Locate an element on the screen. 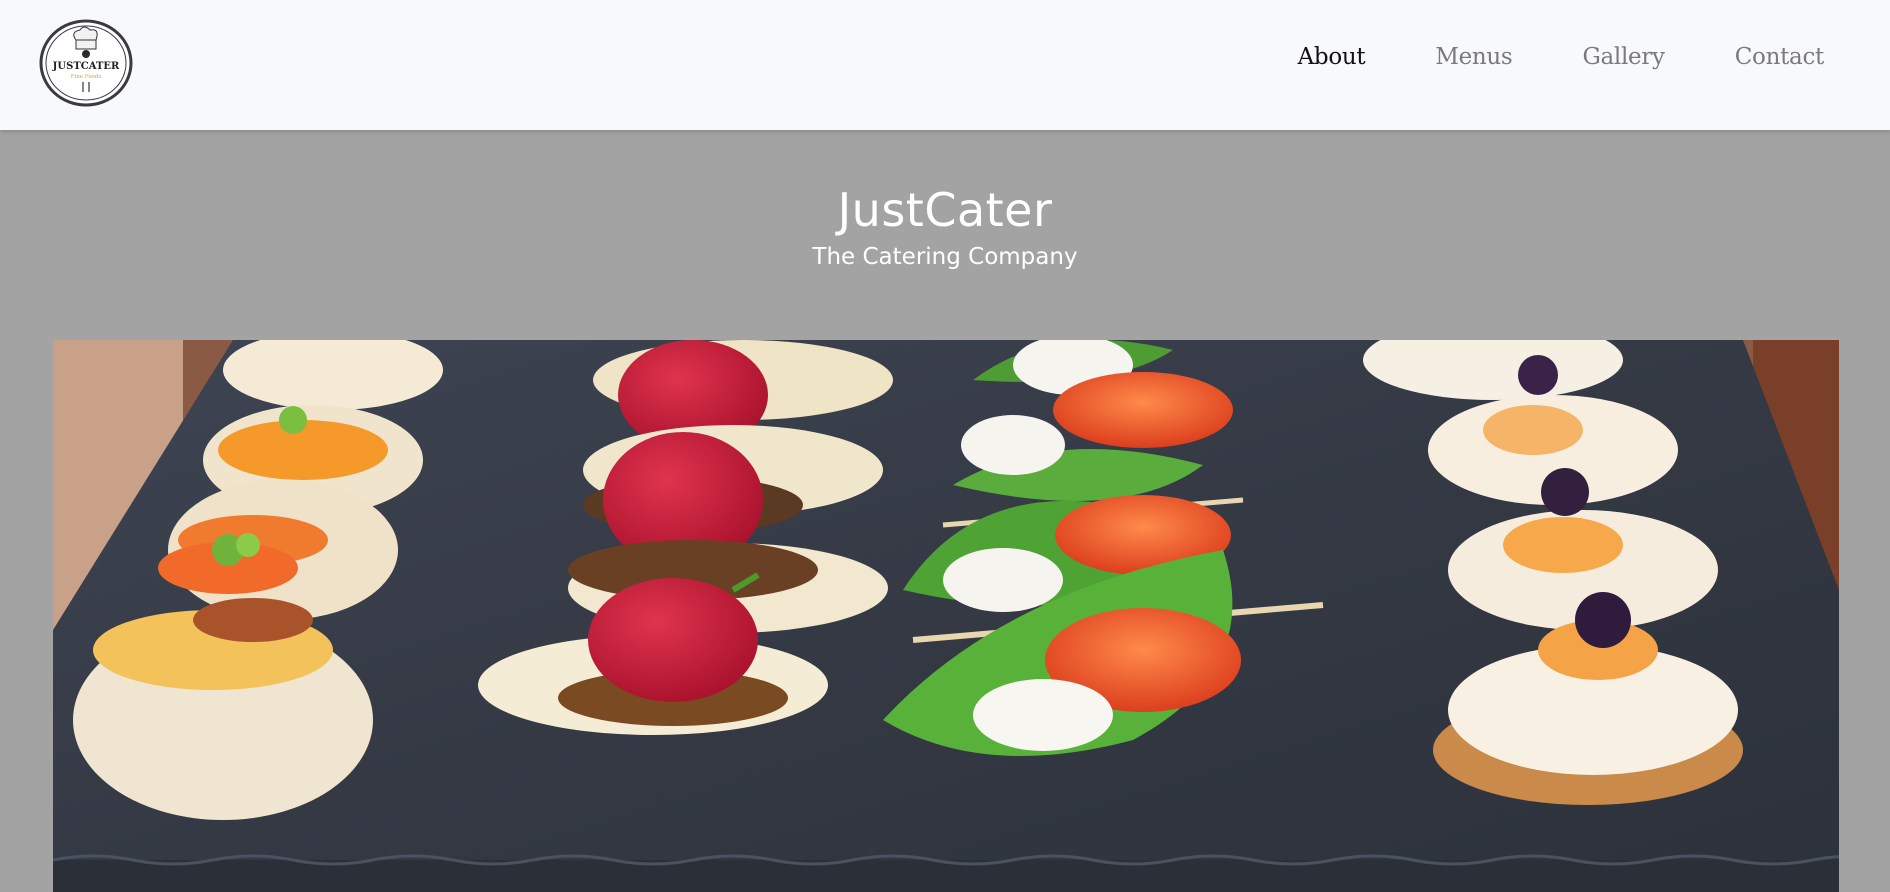 This screenshot has width=1890, height=892. justcater-logo: JUSTCATER Fine Foods is located at coordinates (86, 63).